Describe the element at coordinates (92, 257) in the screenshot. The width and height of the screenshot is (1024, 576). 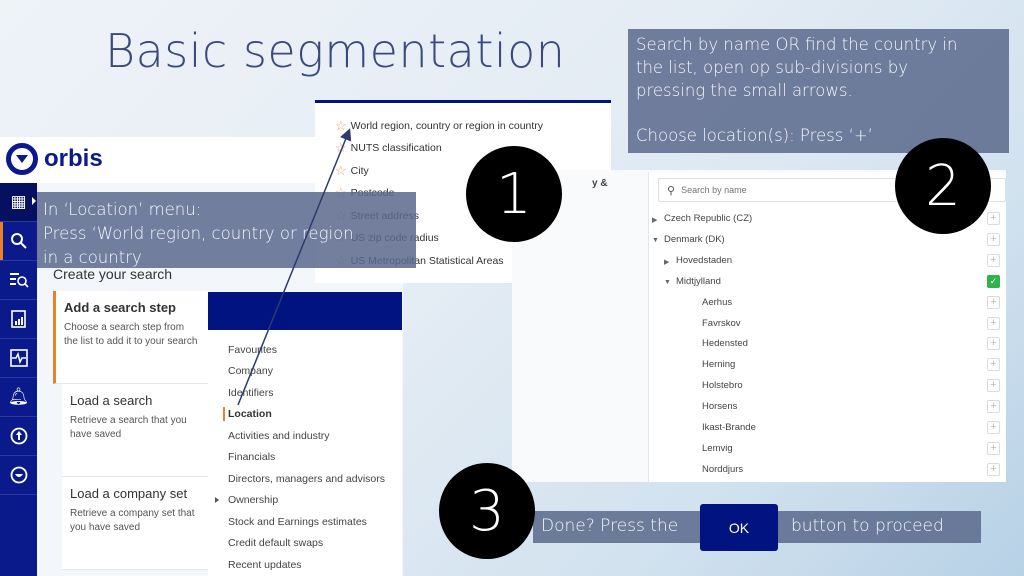
I see `instruction-line: in a country` at that location.